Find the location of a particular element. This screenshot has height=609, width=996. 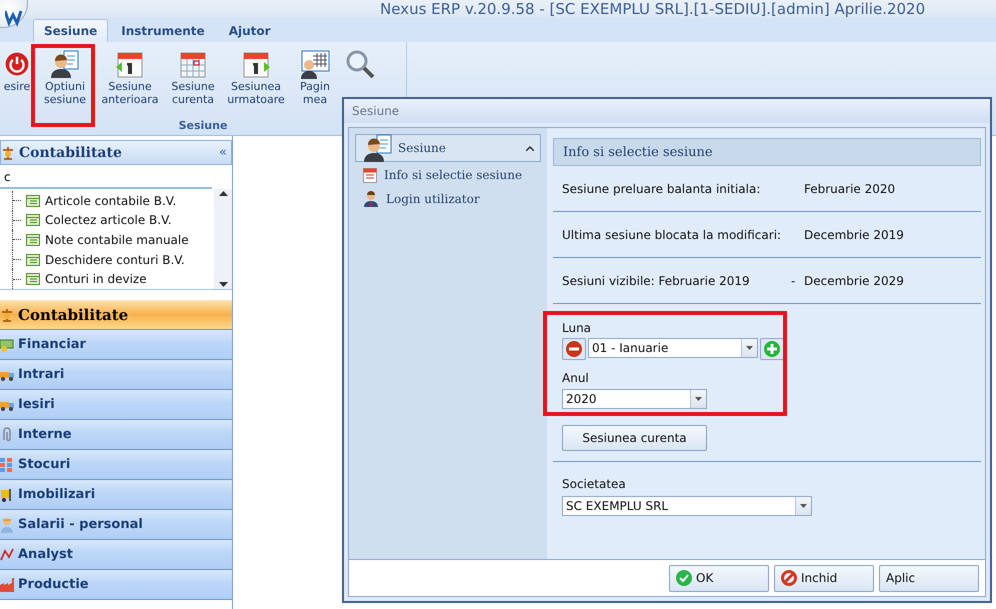

ribbon-group-label: Sesiune is located at coordinates (203, 126).